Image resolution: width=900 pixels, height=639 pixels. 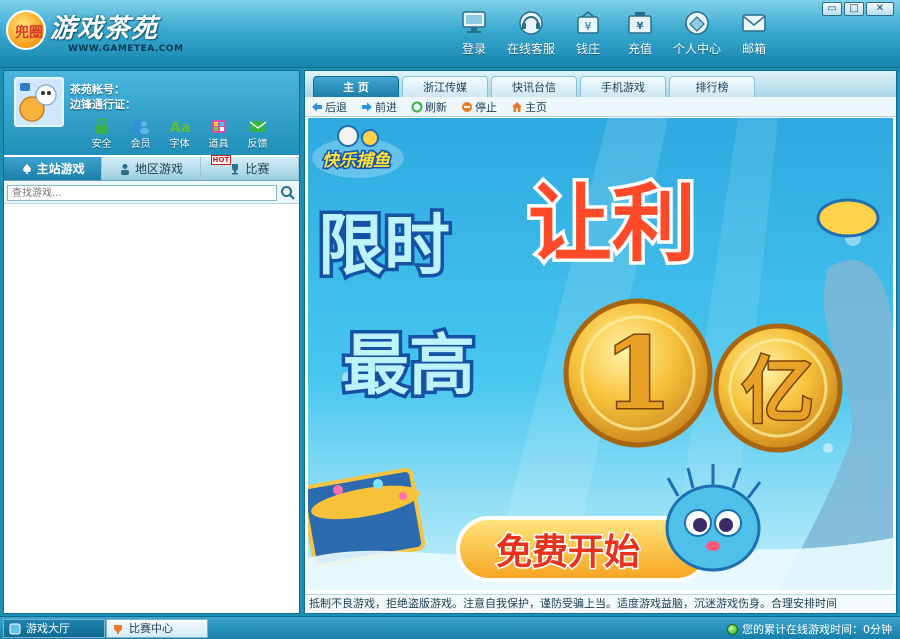 What do you see at coordinates (436, 107) in the screenshot?
I see `refresh-label: 刷新` at bounding box center [436, 107].